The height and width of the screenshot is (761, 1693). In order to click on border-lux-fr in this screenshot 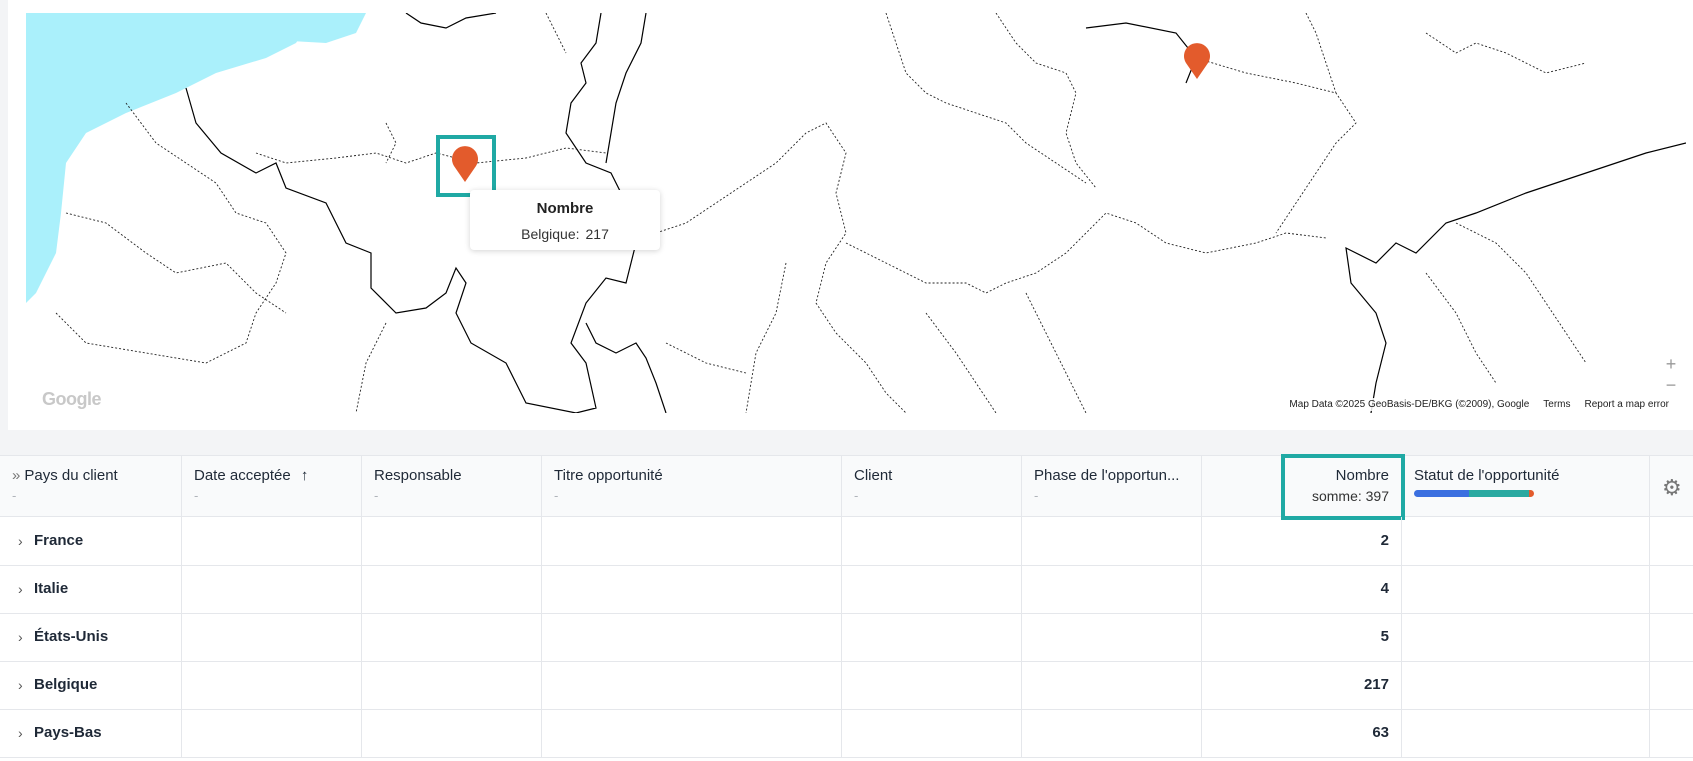, I will do `click(626, 367)`.